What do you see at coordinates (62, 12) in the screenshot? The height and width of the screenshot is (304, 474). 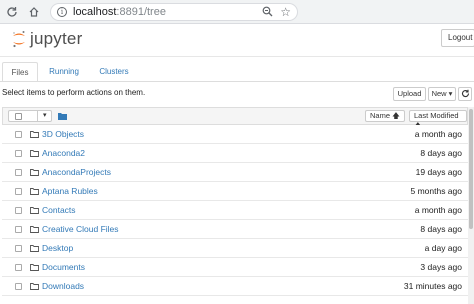 I see `info-icon: i` at bounding box center [62, 12].